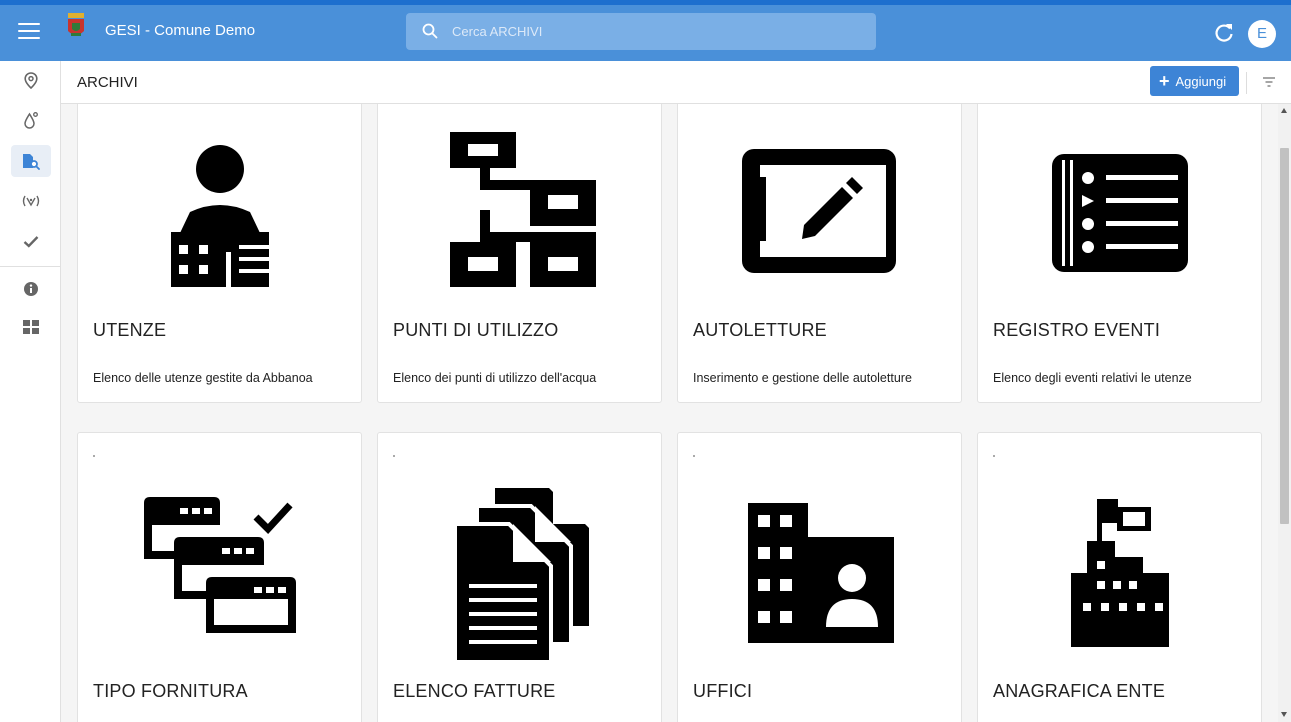 The height and width of the screenshot is (722, 1291). I want to click on card-description: Elenco degli eventi relativi le utenze, so click(1092, 378).